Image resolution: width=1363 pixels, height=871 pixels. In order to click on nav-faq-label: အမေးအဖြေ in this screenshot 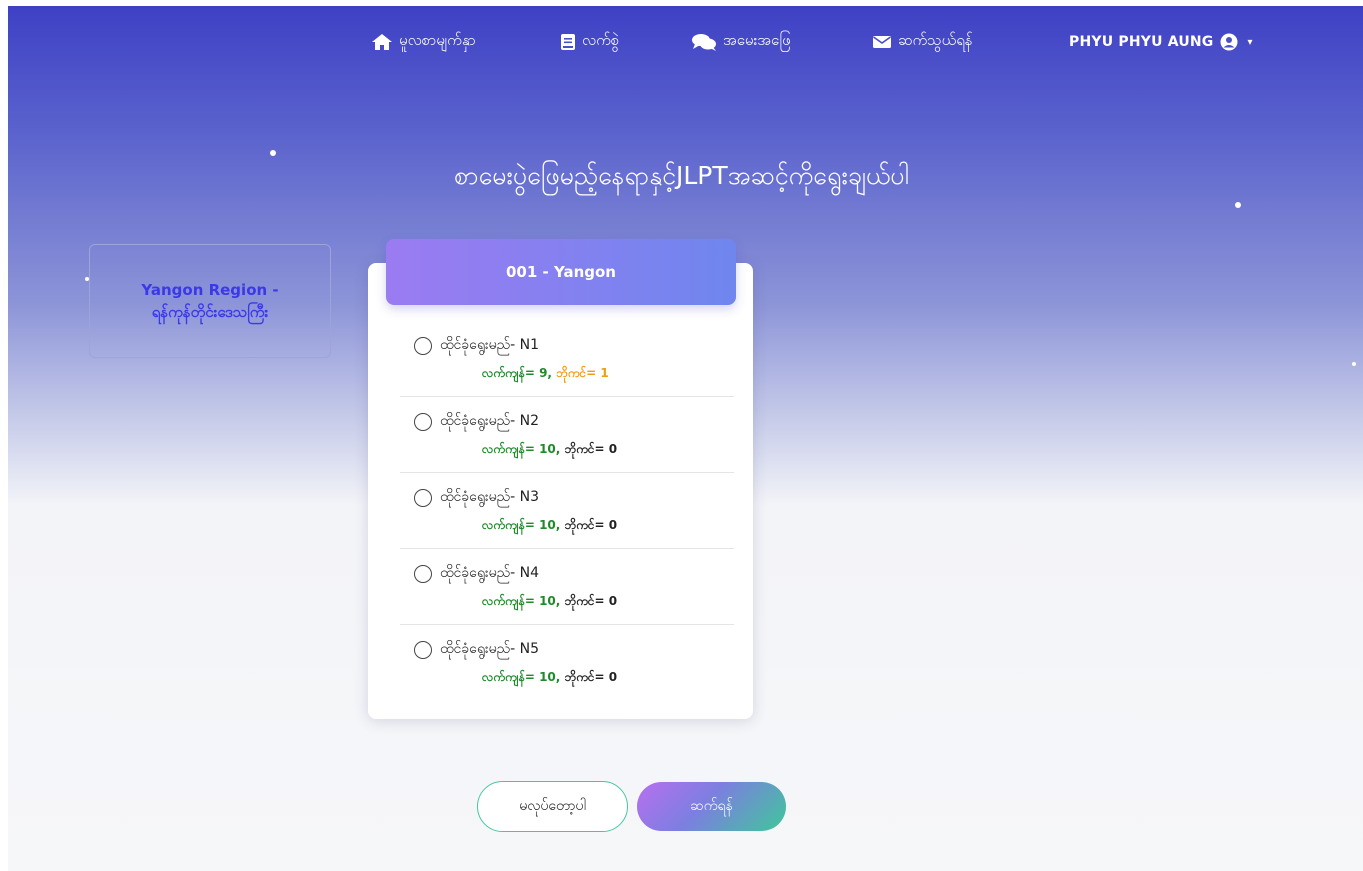, I will do `click(757, 40)`.